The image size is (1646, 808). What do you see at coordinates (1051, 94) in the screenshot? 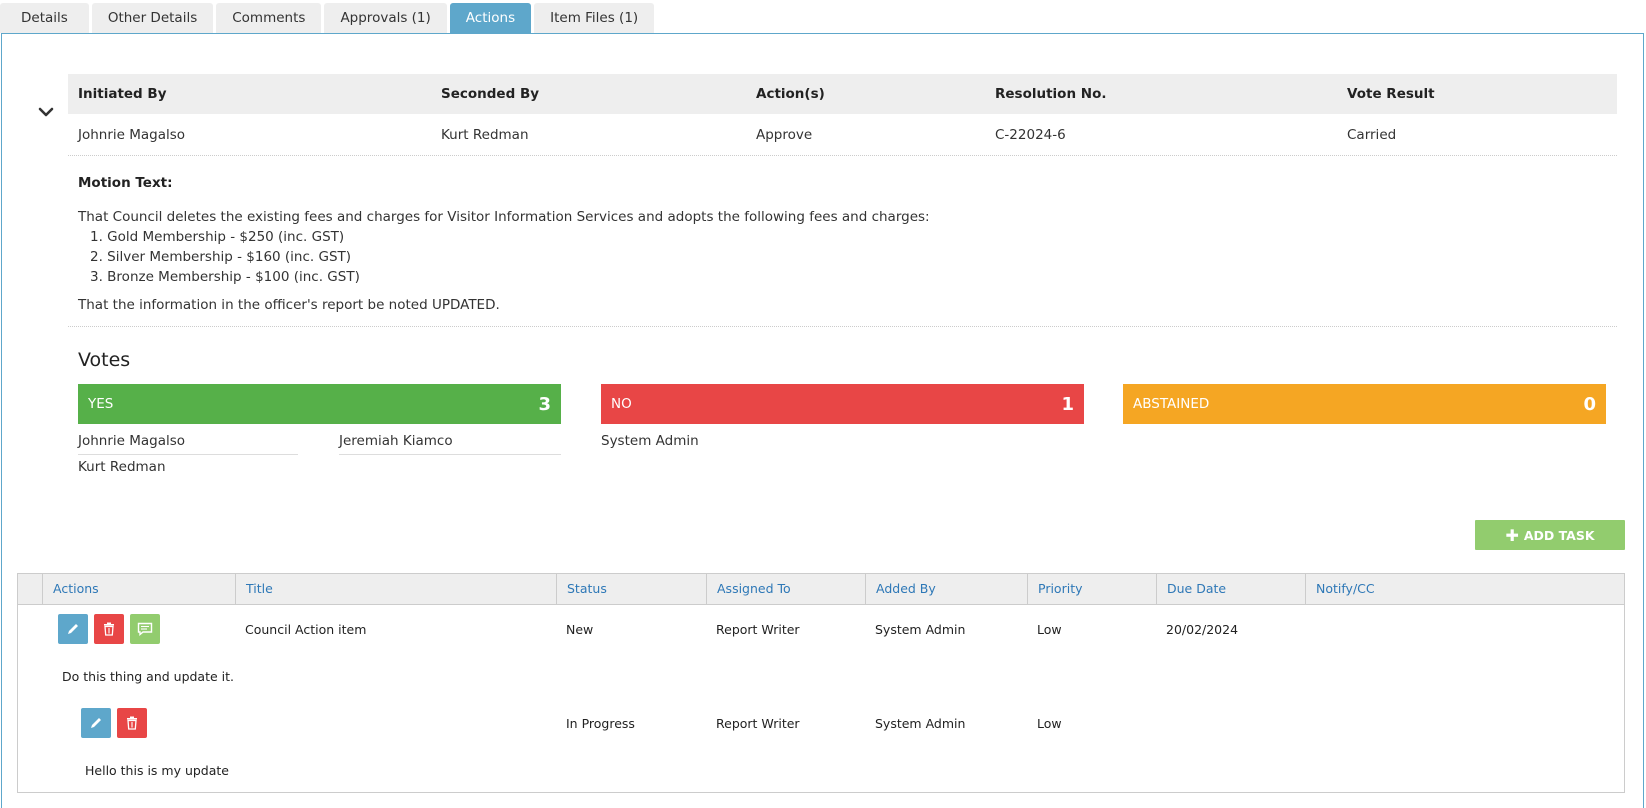
I see `header-resolution-no: Resolution No.` at bounding box center [1051, 94].